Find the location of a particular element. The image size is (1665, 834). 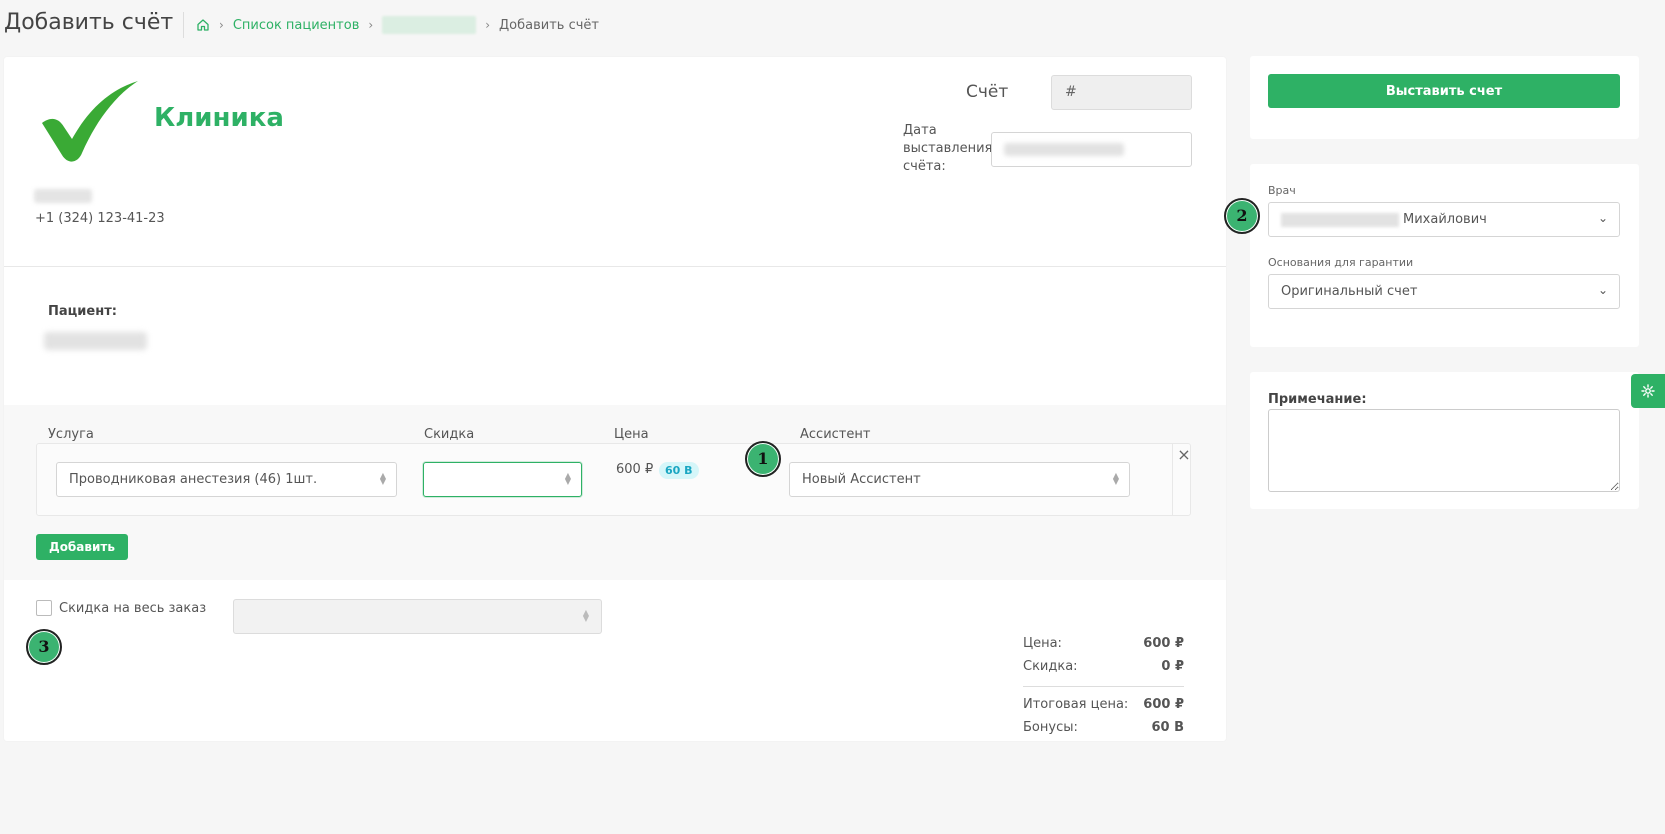

clinic-name: Клиника is located at coordinates (219, 118).